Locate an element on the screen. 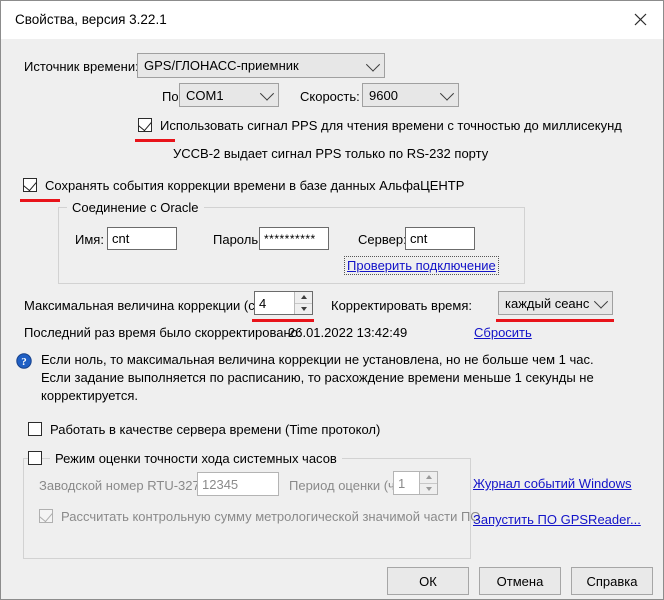 This screenshot has width=664, height=600. oracle-password-input: ********** is located at coordinates (294, 238).